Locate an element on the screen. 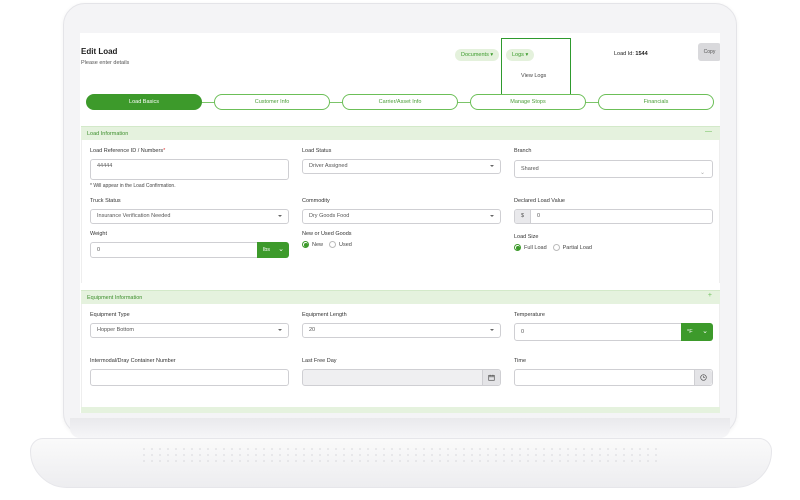 Image resolution: width=800 pixels, height=500 pixels. load-id-display: Load Id: 1544 is located at coordinates (631, 54).